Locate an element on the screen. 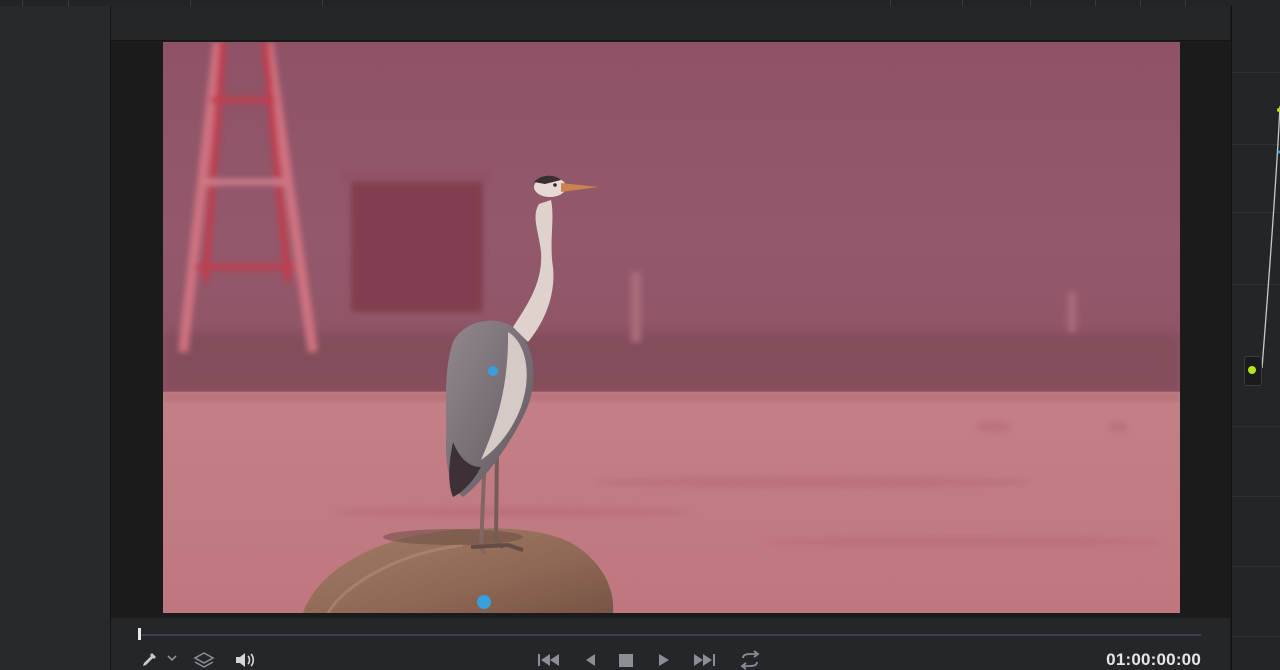  skip-back-icon is located at coordinates (549, 660).